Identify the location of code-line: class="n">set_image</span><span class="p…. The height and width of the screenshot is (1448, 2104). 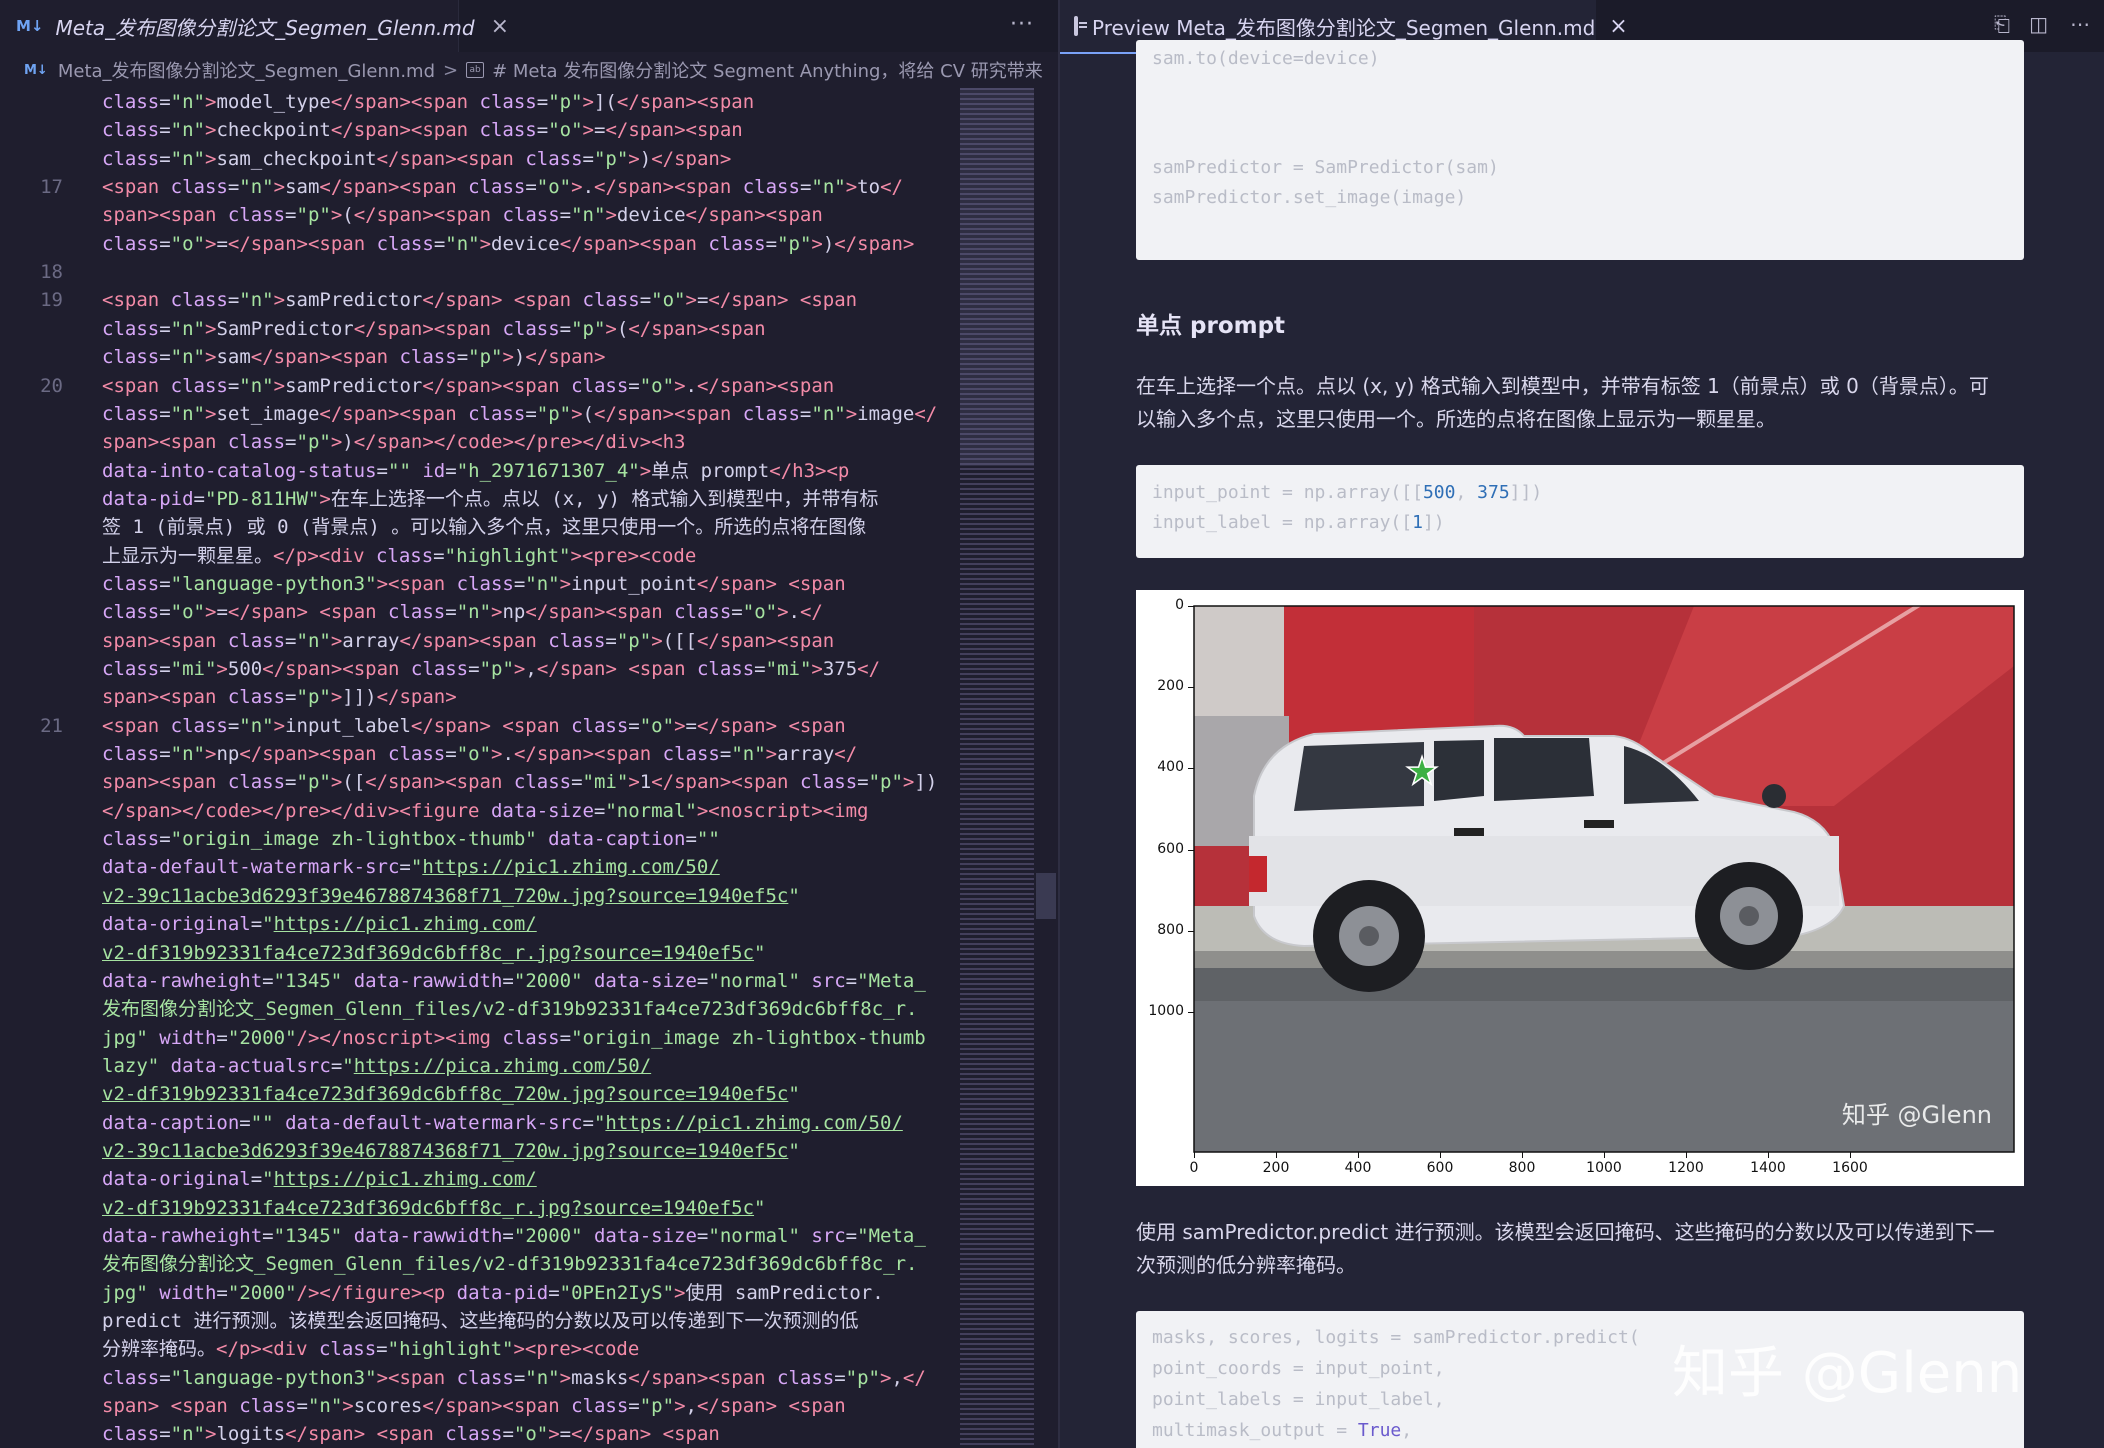
(477, 414).